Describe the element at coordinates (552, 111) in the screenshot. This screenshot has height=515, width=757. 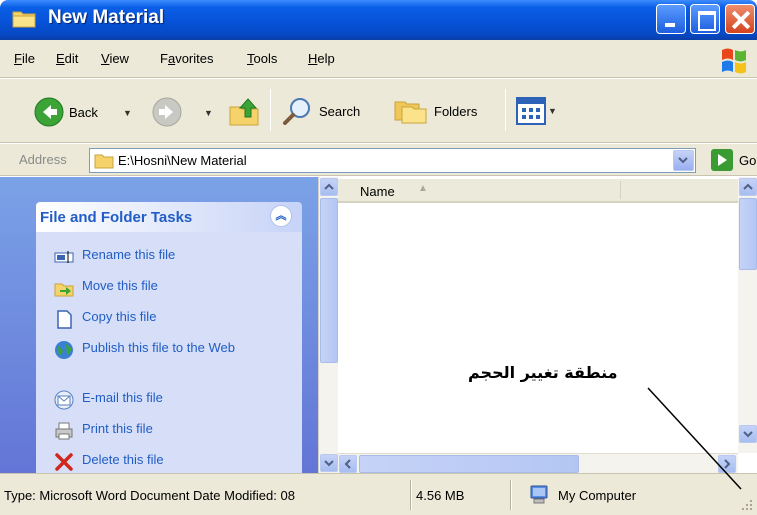
I see `views-dropdown-icon: ▼` at that location.